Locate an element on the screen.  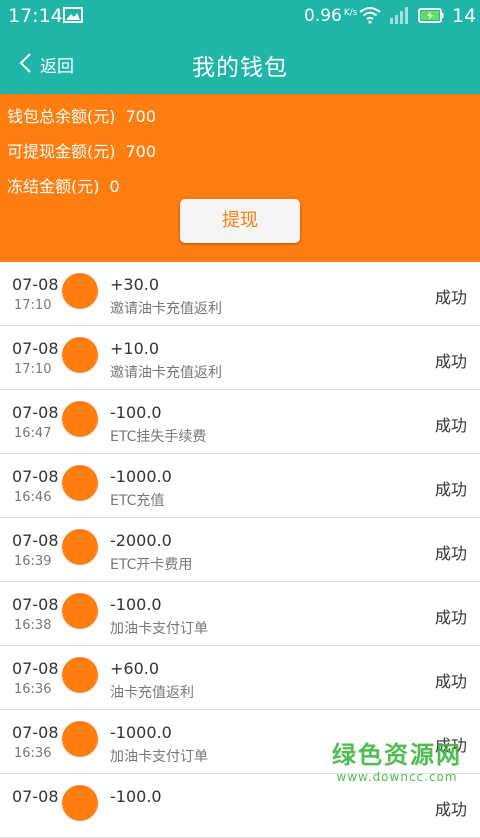
transaction-amount: -2000.0 is located at coordinates (141, 540).